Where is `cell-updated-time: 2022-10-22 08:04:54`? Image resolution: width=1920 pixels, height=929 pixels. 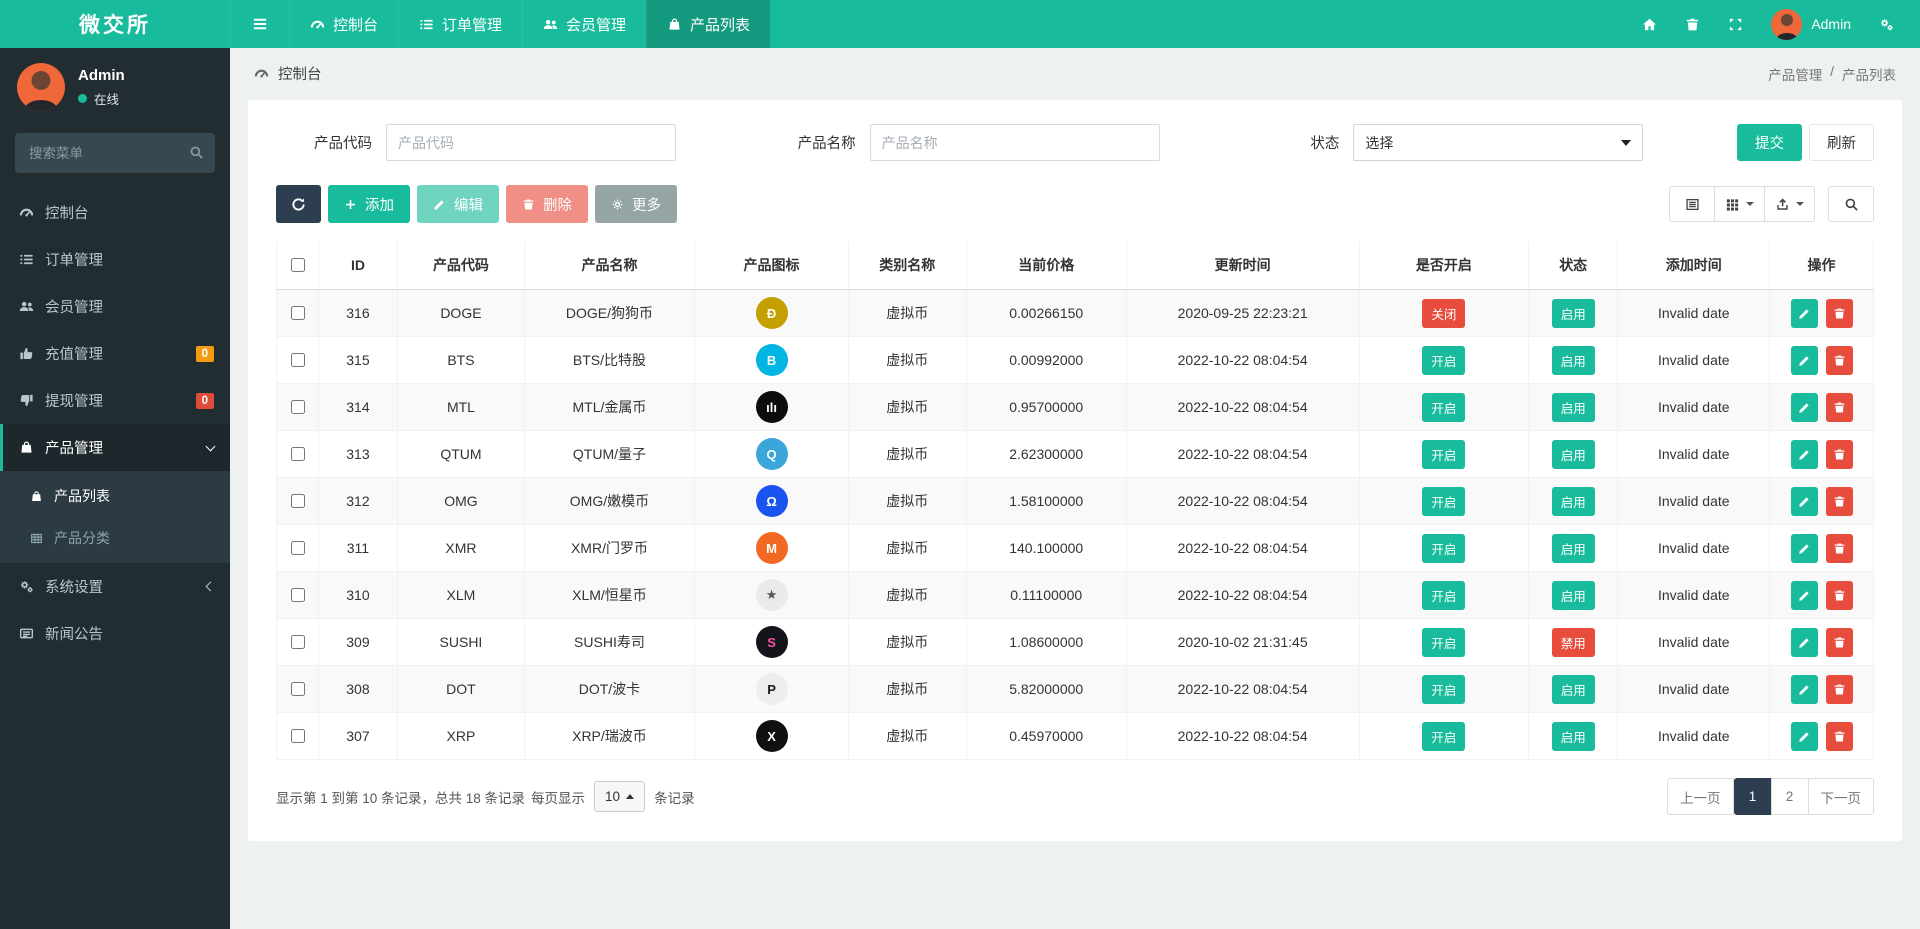
cell-updated-time: 2022-10-22 08:04:54 is located at coordinates (1242, 595).